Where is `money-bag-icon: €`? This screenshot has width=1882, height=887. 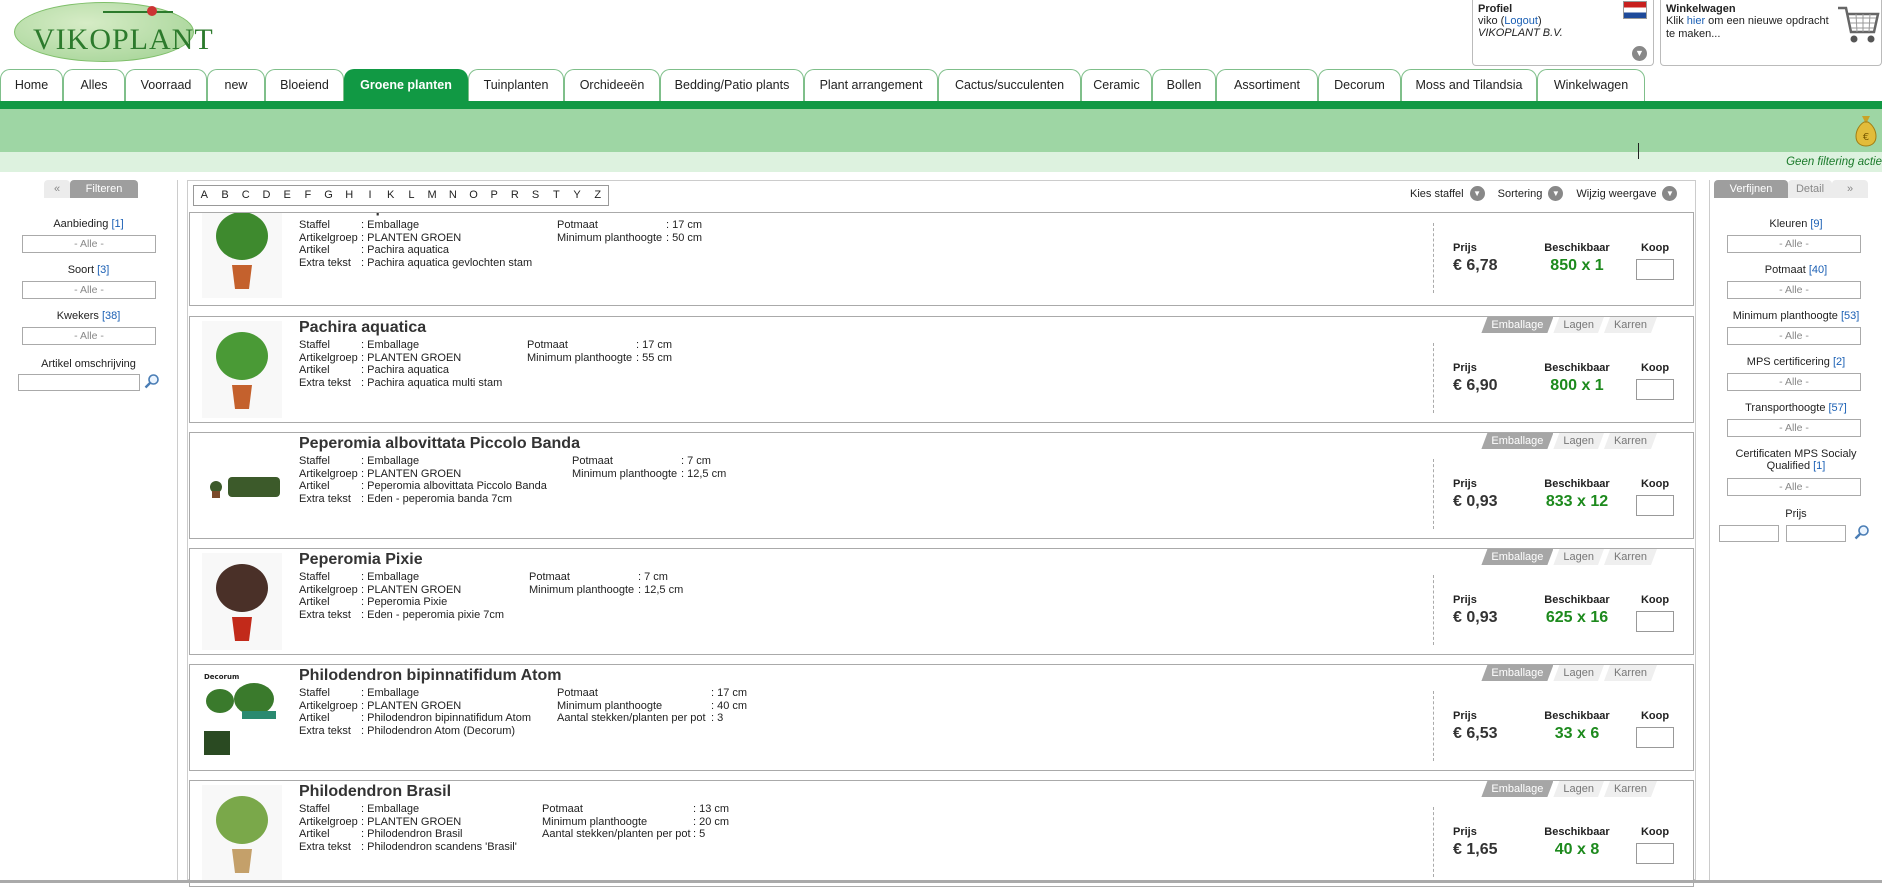 money-bag-icon: € is located at coordinates (1866, 131).